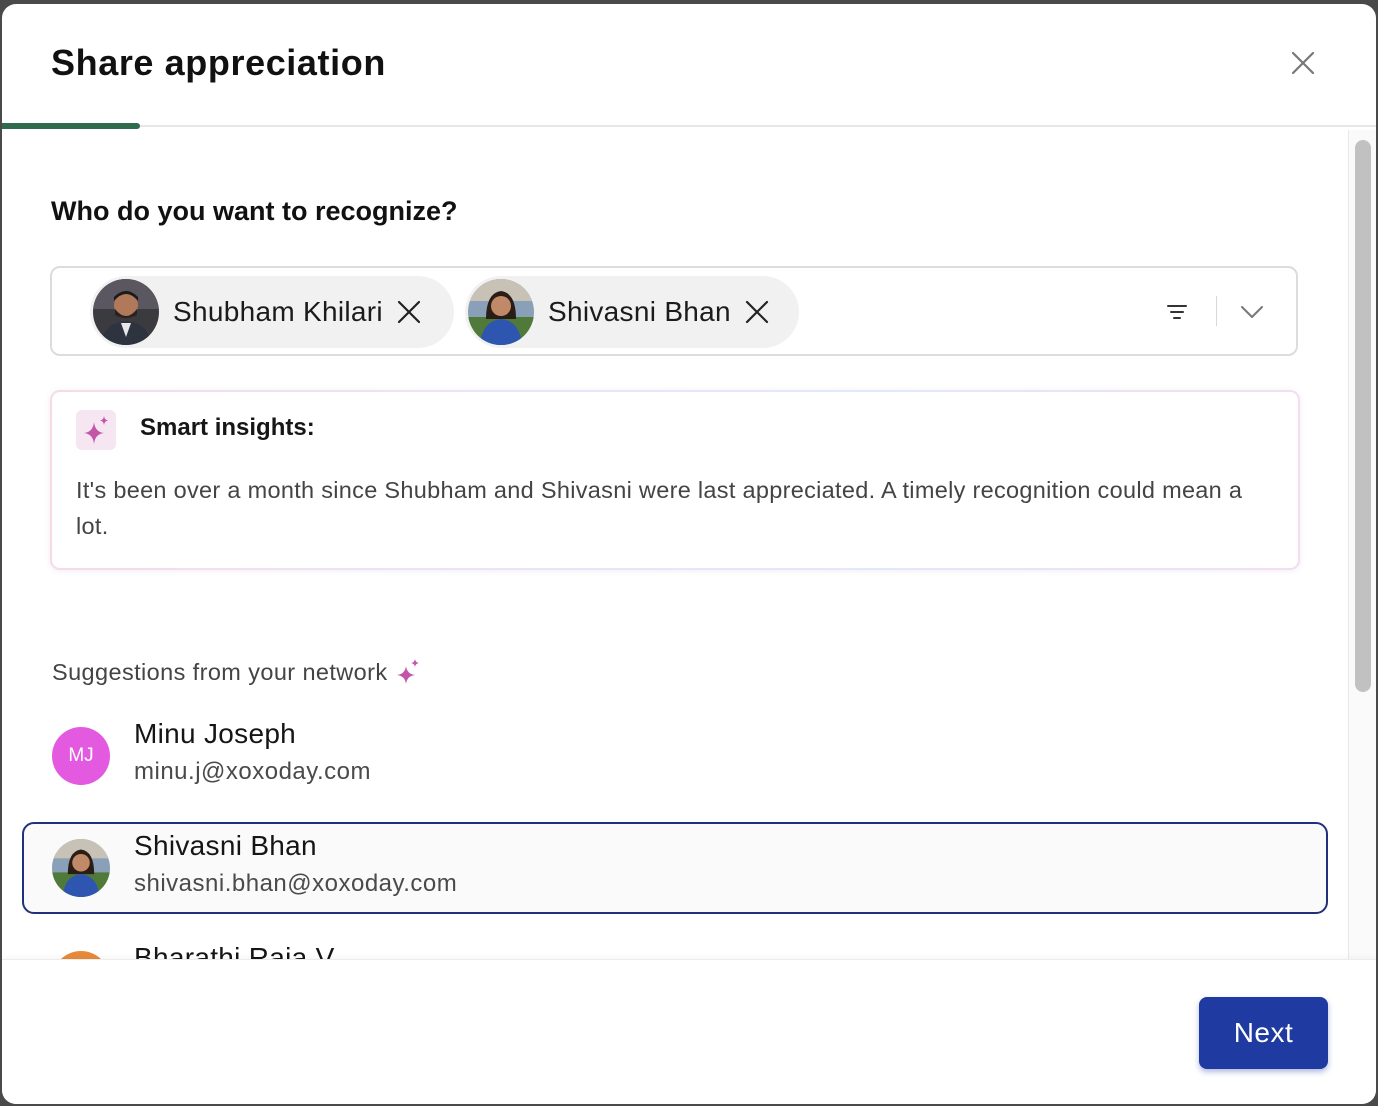 This screenshot has height=1106, width=1378. Describe the element at coordinates (689, 126) in the screenshot. I see `step-progress-track` at that location.